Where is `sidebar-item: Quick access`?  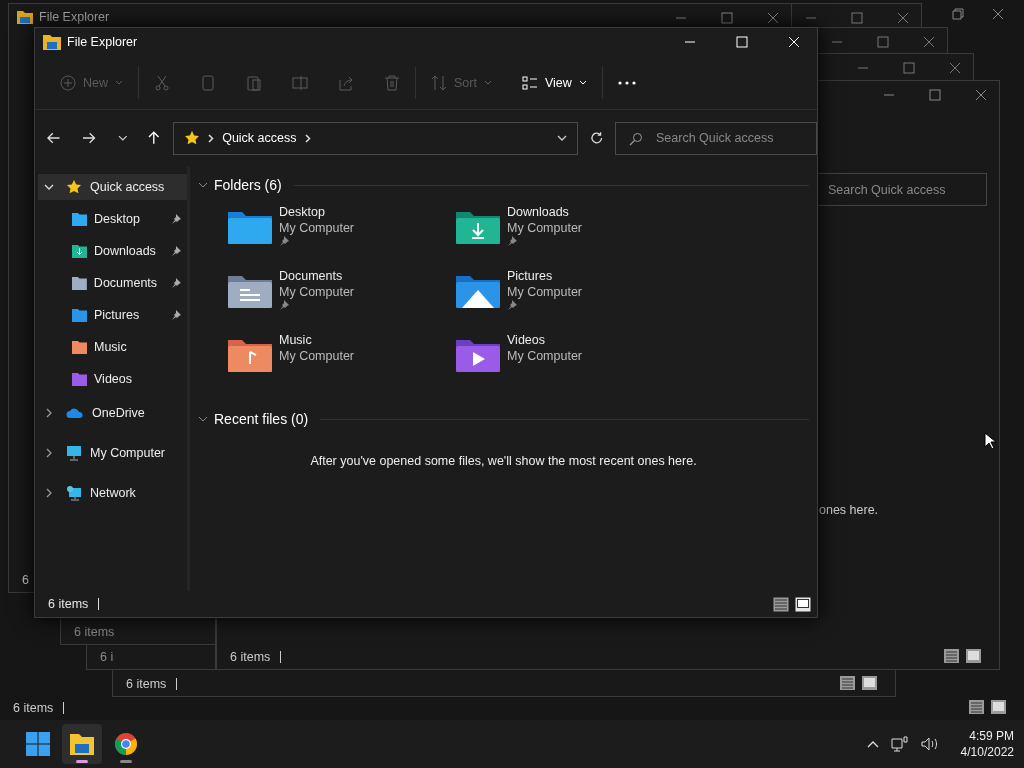
sidebar-item: Quick access is located at coordinates (112, 187).